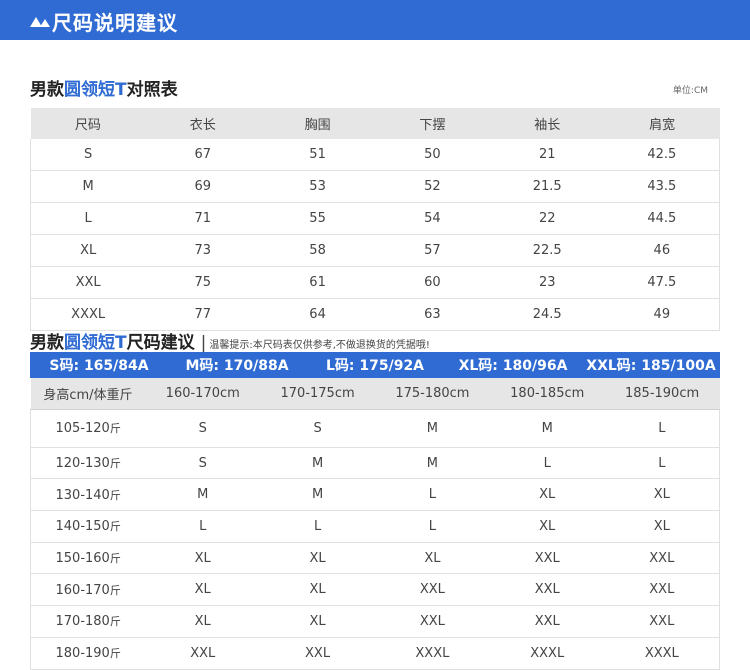 The image size is (750, 670). Describe the element at coordinates (47, 90) in the screenshot. I see `title-prefix: 男款` at that location.